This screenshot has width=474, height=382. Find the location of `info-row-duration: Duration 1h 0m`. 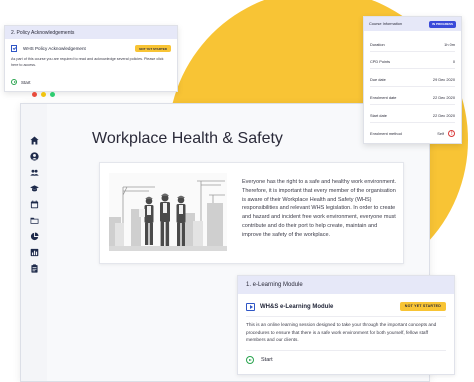

info-row-duration: Duration 1h 0m is located at coordinates (412, 44).